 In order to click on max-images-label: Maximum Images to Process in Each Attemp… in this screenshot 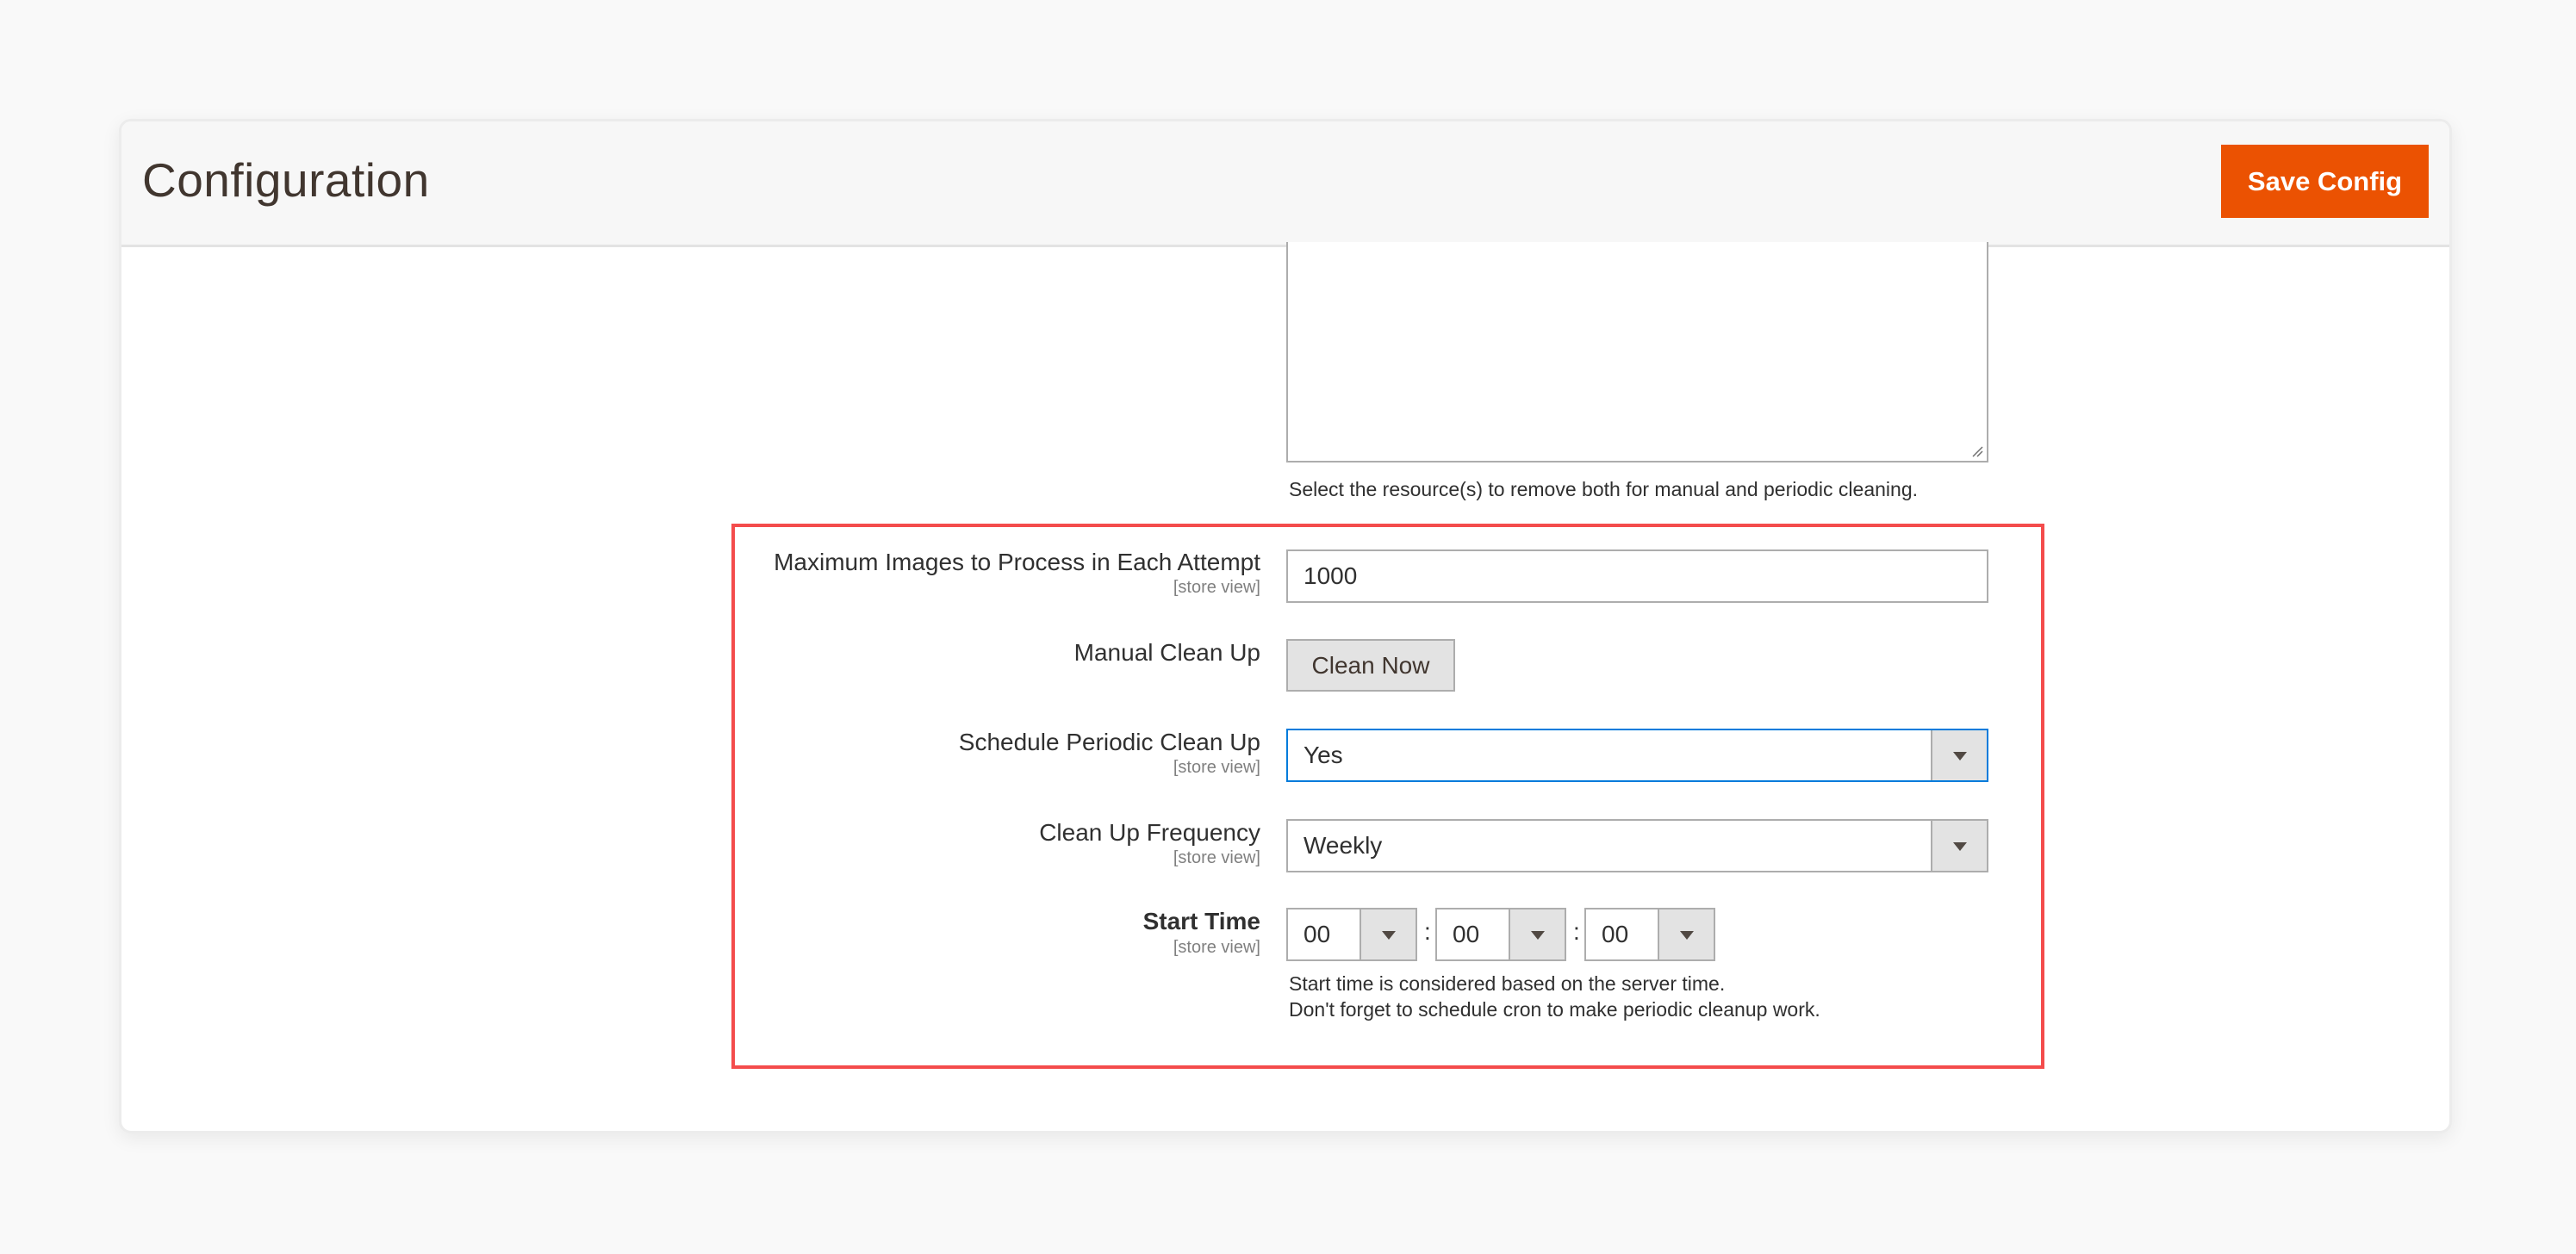, I will do `click(1017, 562)`.